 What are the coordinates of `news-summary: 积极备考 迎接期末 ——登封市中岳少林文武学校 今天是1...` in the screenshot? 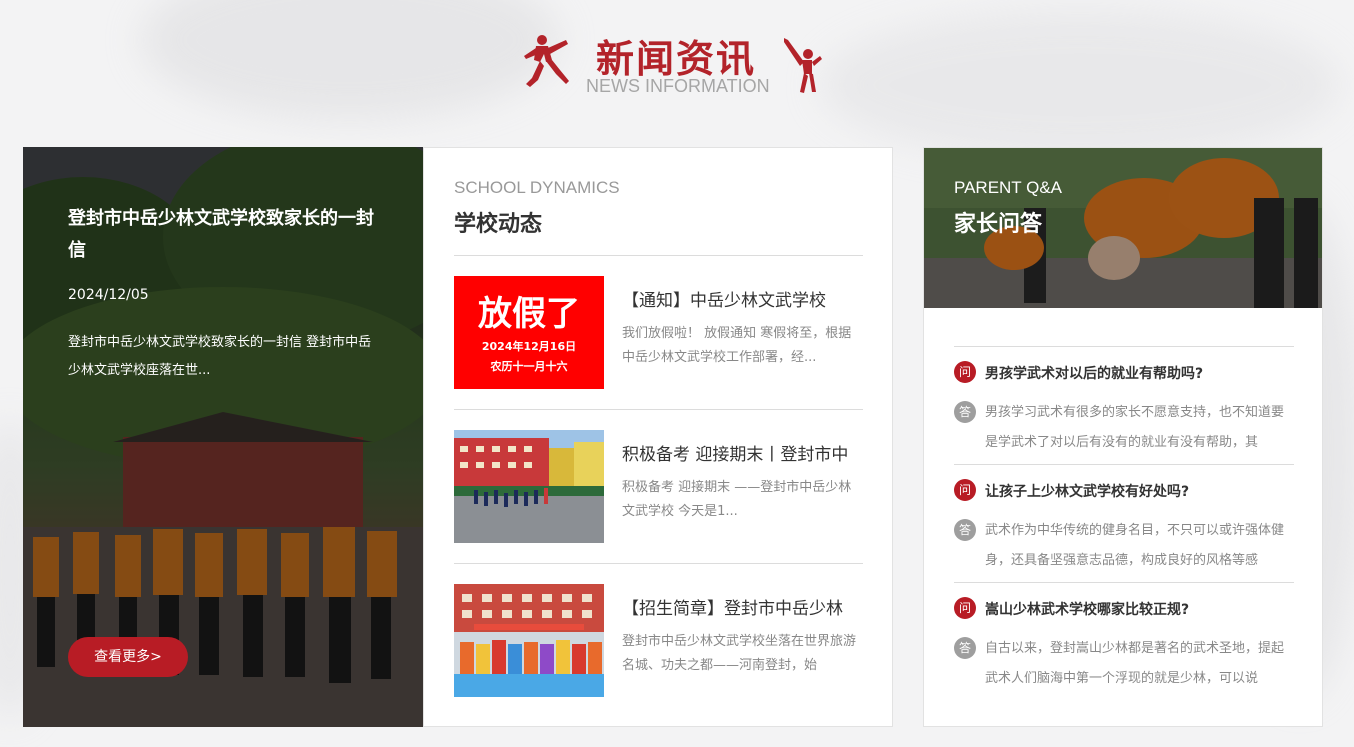 It's located at (737, 499).